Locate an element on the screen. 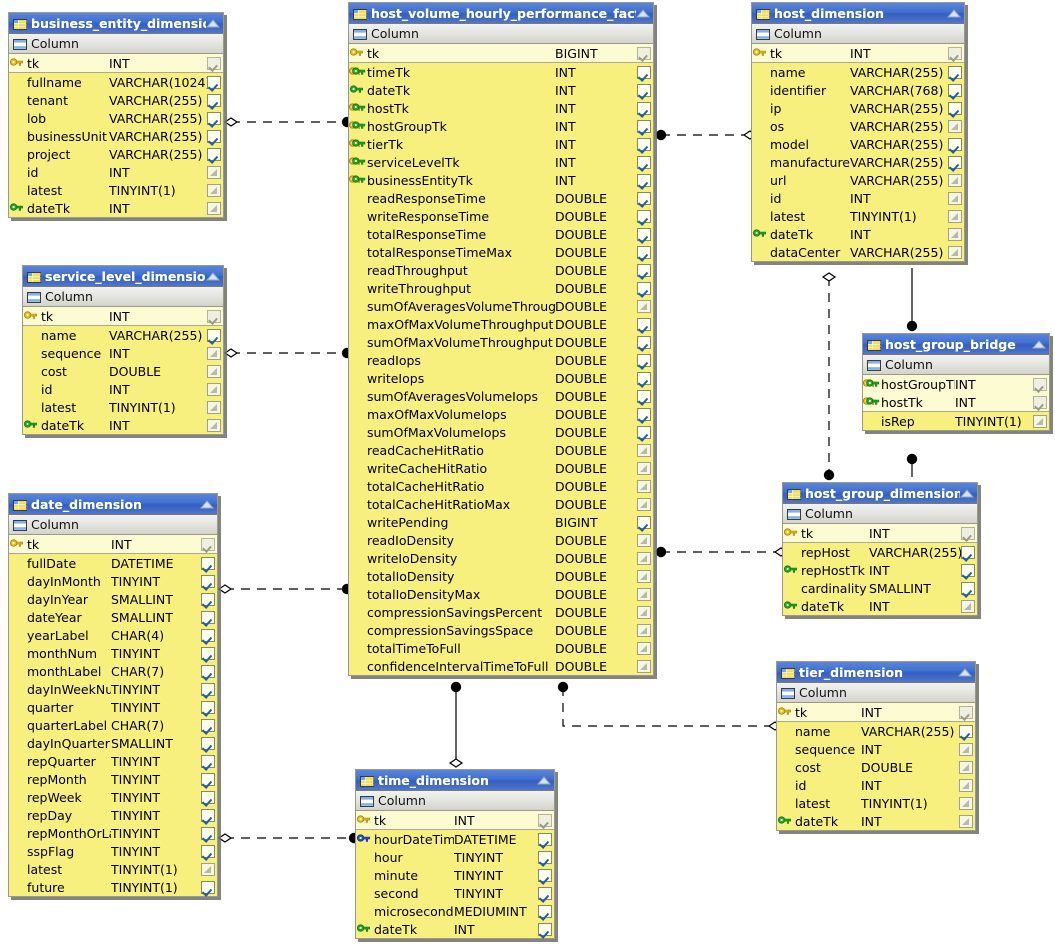 The image size is (1055, 951). column-row: tenant VARCHAR(255) is located at coordinates (116, 100).